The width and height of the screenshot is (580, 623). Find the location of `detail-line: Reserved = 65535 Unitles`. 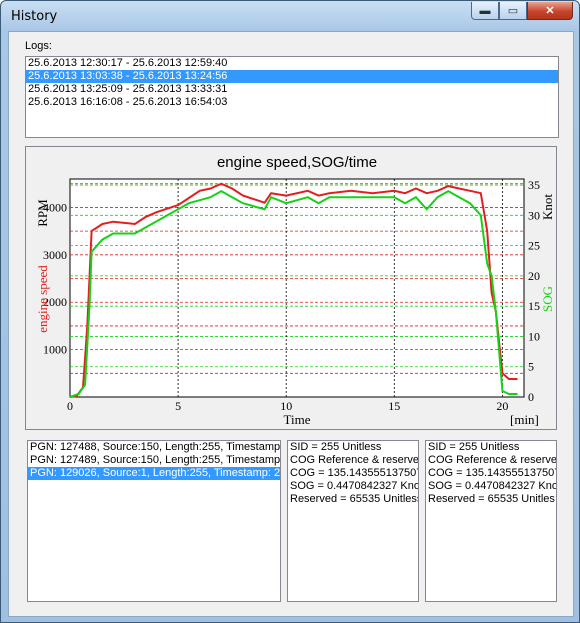

detail-line: Reserved = 65535 Unitles is located at coordinates (491, 499).